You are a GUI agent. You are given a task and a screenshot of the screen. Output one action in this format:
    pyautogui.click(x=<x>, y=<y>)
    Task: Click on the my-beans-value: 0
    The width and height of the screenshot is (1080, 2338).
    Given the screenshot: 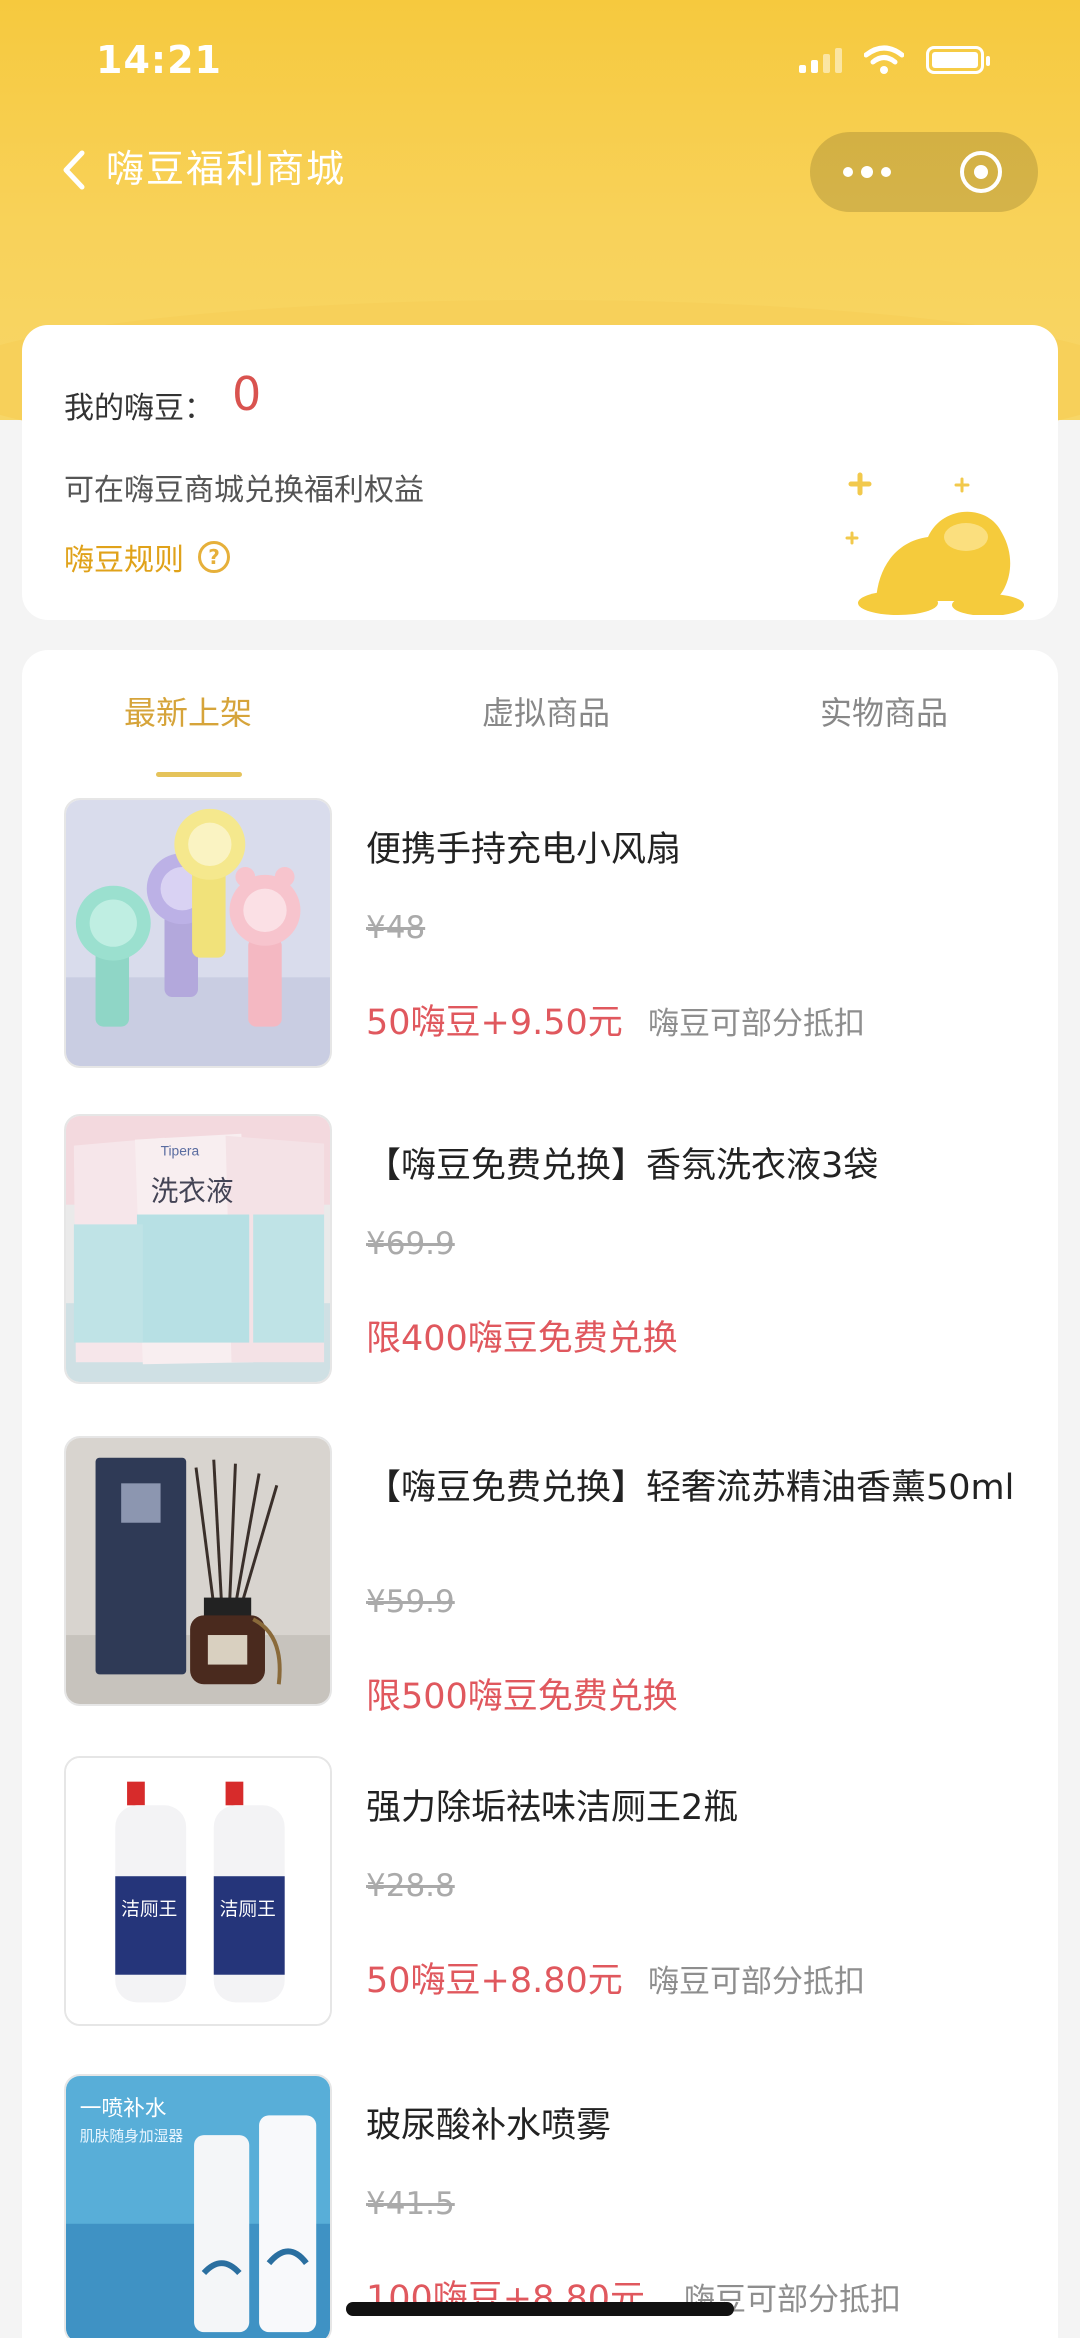 What is the action you would take?
    pyautogui.click(x=247, y=394)
    